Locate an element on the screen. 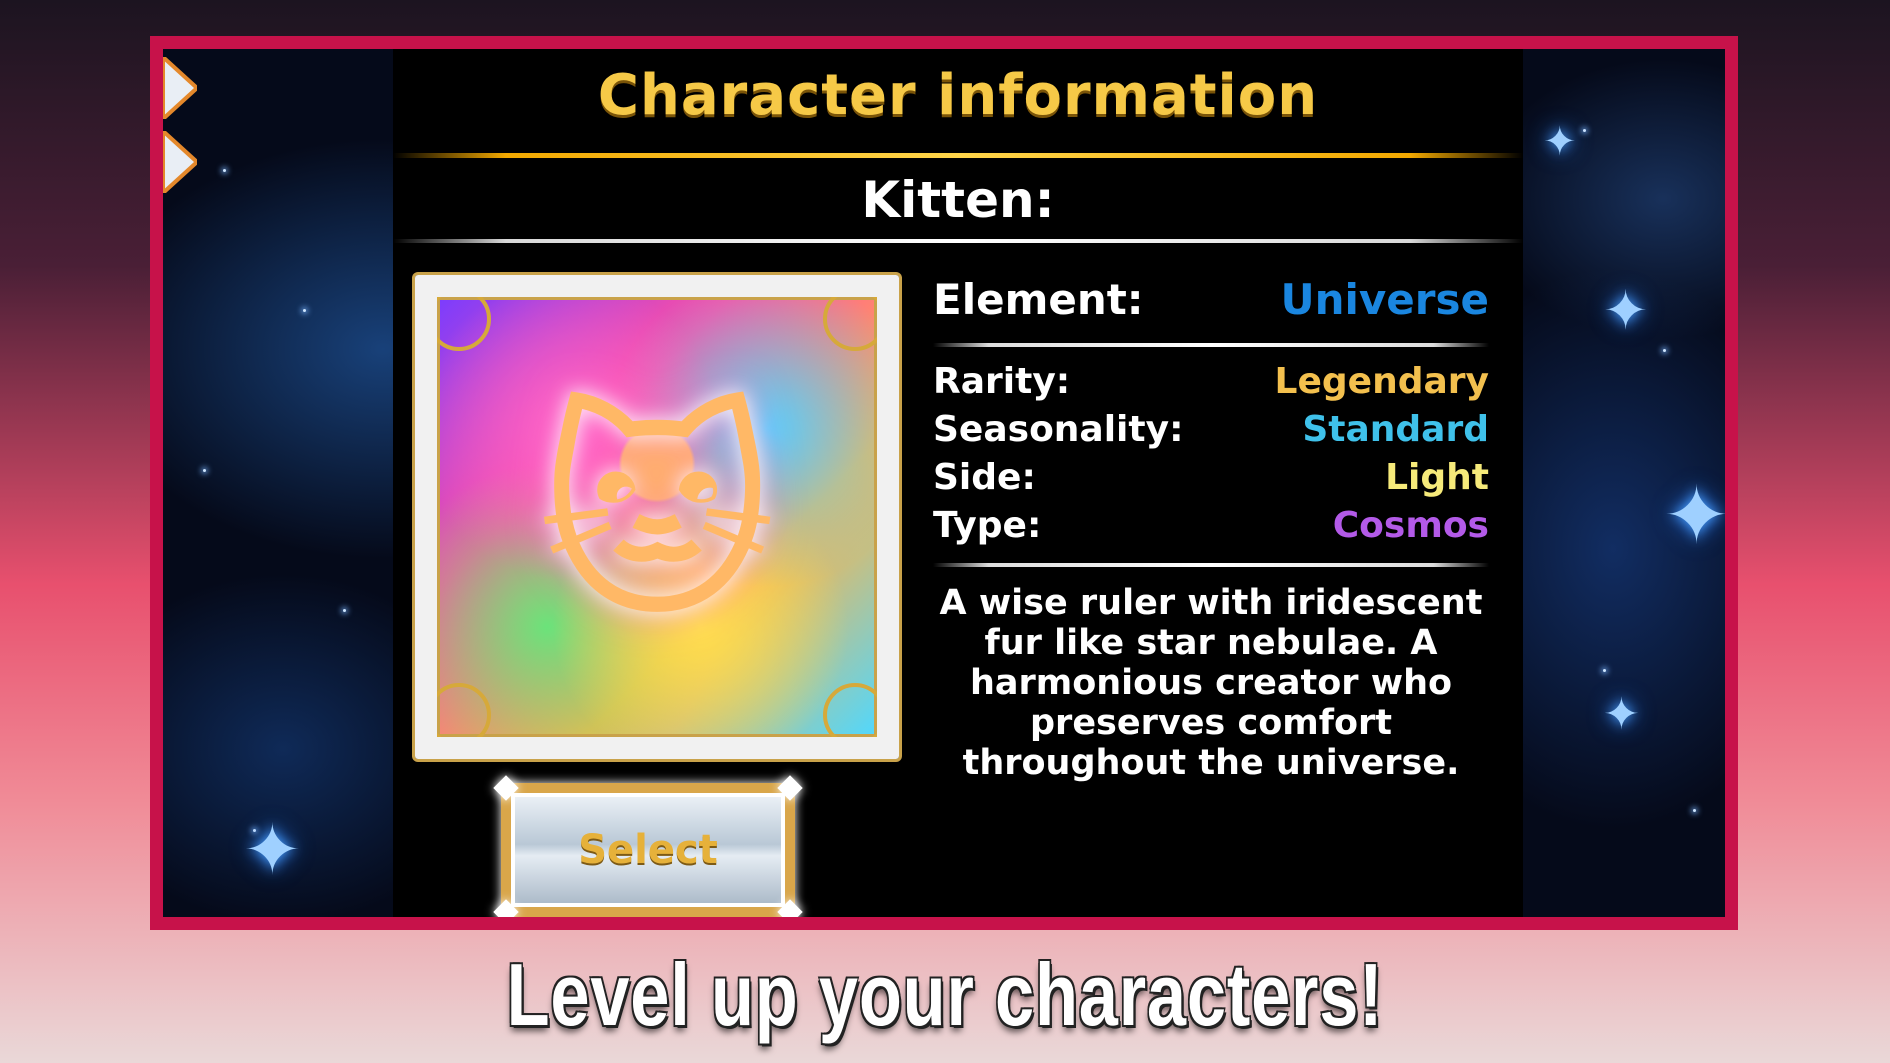  stat-label: Side: is located at coordinates (984, 477).